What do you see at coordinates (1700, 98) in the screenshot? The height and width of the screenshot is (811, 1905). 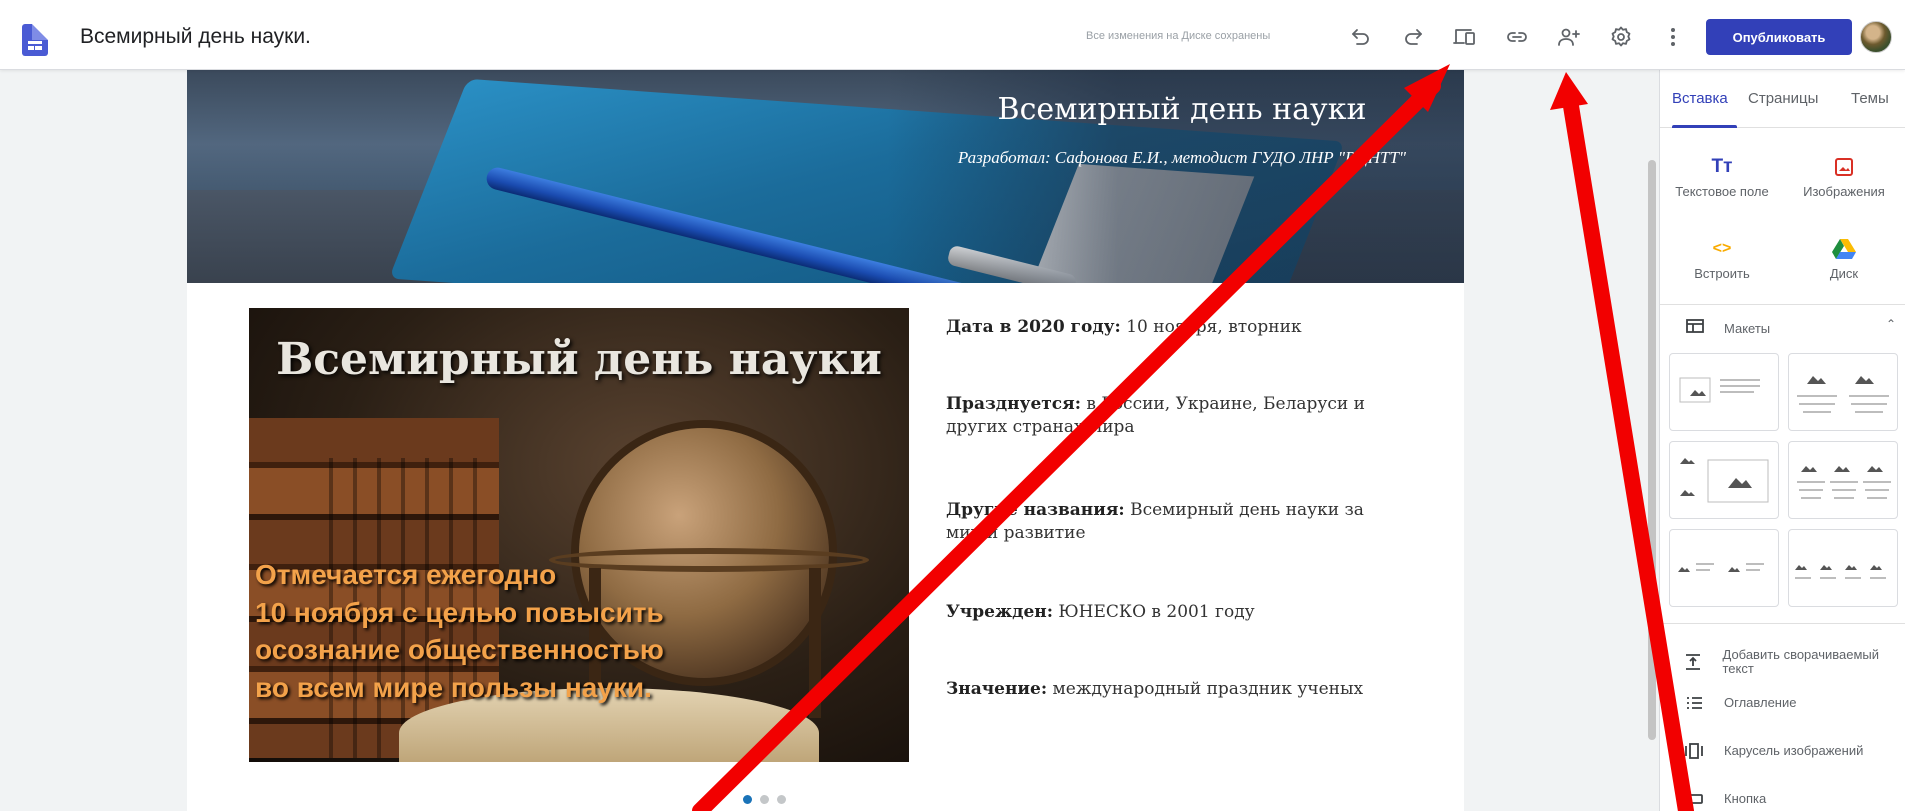 I see `tab-insert: Вставка` at bounding box center [1700, 98].